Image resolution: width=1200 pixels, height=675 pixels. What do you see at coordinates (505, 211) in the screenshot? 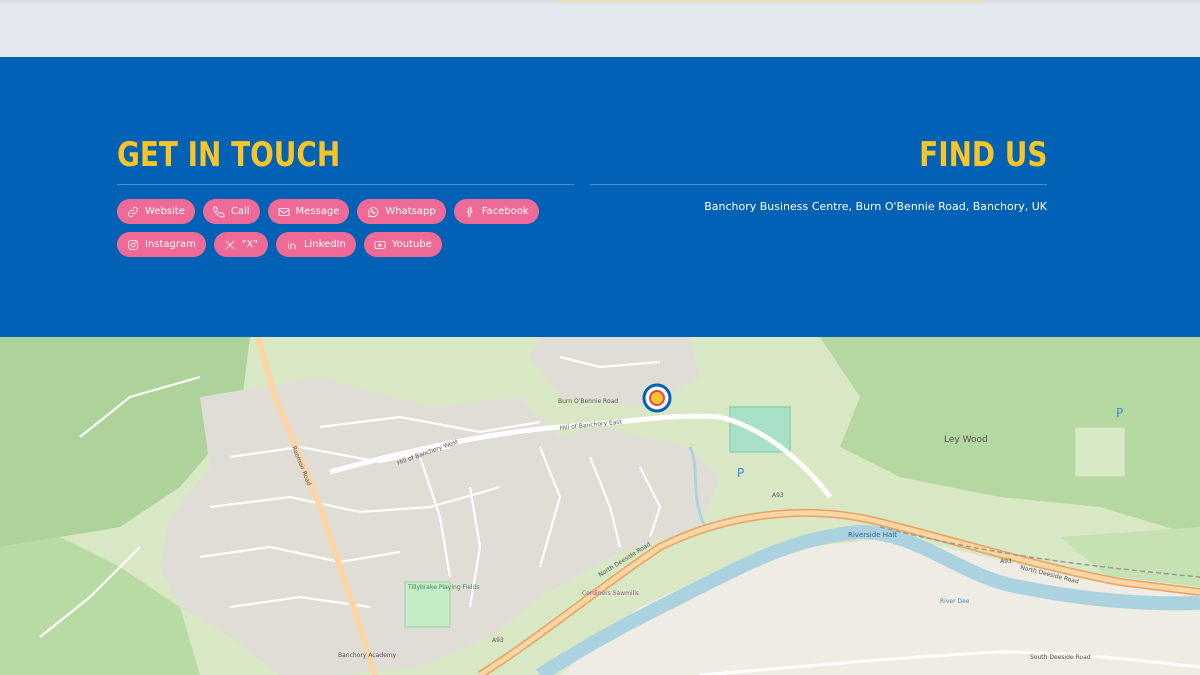
I see `button-label: Facebook` at bounding box center [505, 211].